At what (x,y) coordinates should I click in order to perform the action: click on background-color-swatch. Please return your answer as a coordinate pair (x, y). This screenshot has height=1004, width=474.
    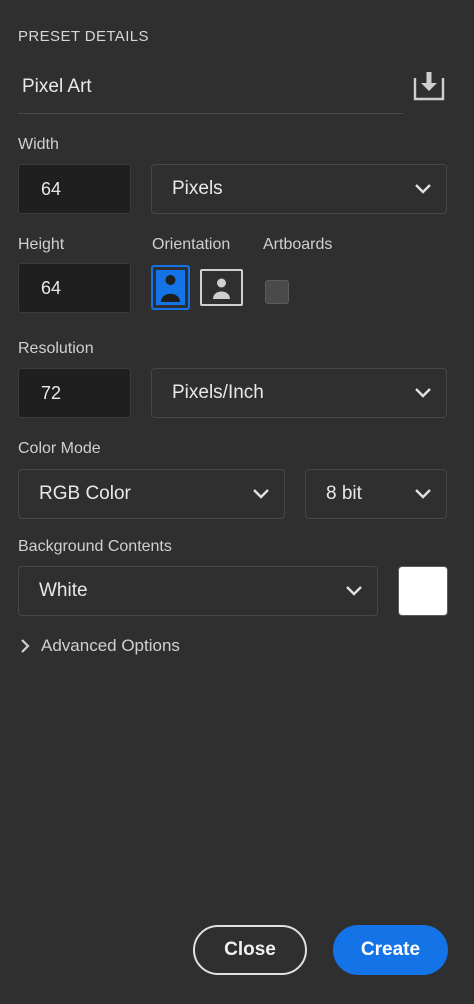
    Looking at the image, I should click on (423, 591).